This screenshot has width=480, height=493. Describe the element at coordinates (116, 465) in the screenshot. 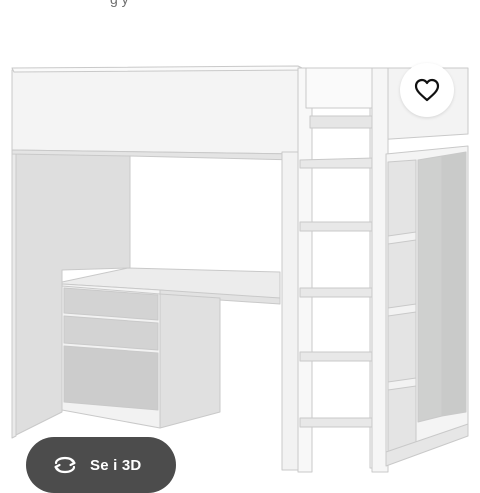

I see `view-in-3d-label: Se i 3D` at that location.